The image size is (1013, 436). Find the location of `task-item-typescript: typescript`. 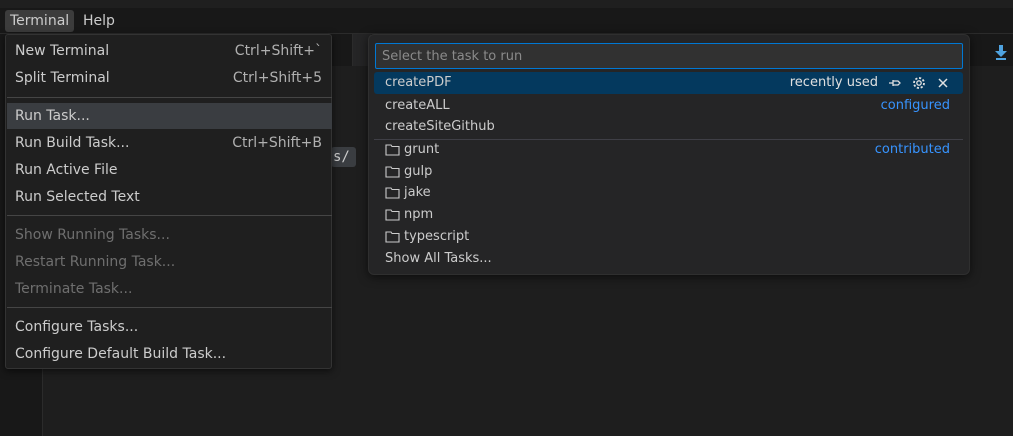

task-item-typescript: typescript is located at coordinates (668, 237).